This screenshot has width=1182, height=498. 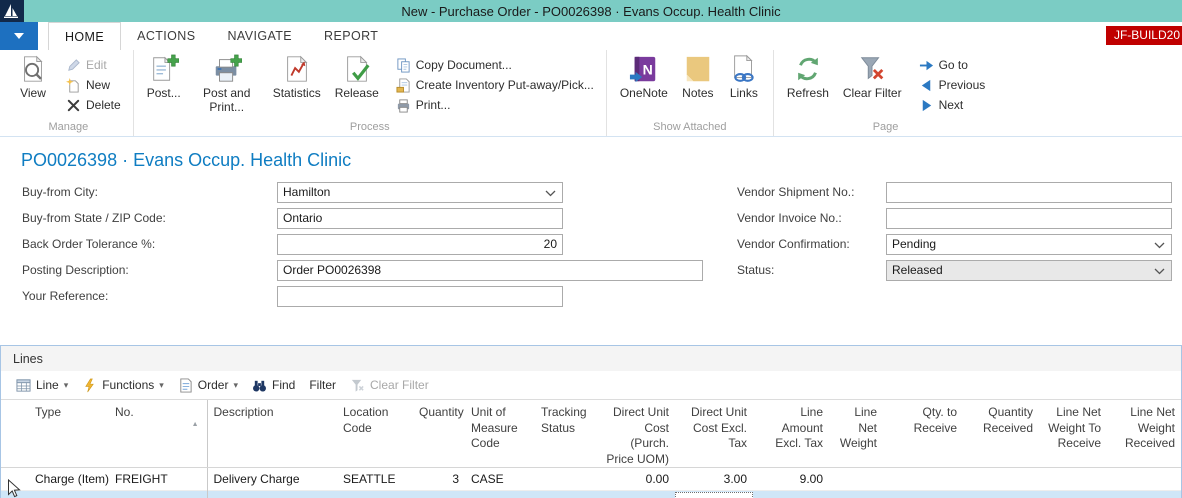 I want to click on column-header-description: Description, so click(x=272, y=434).